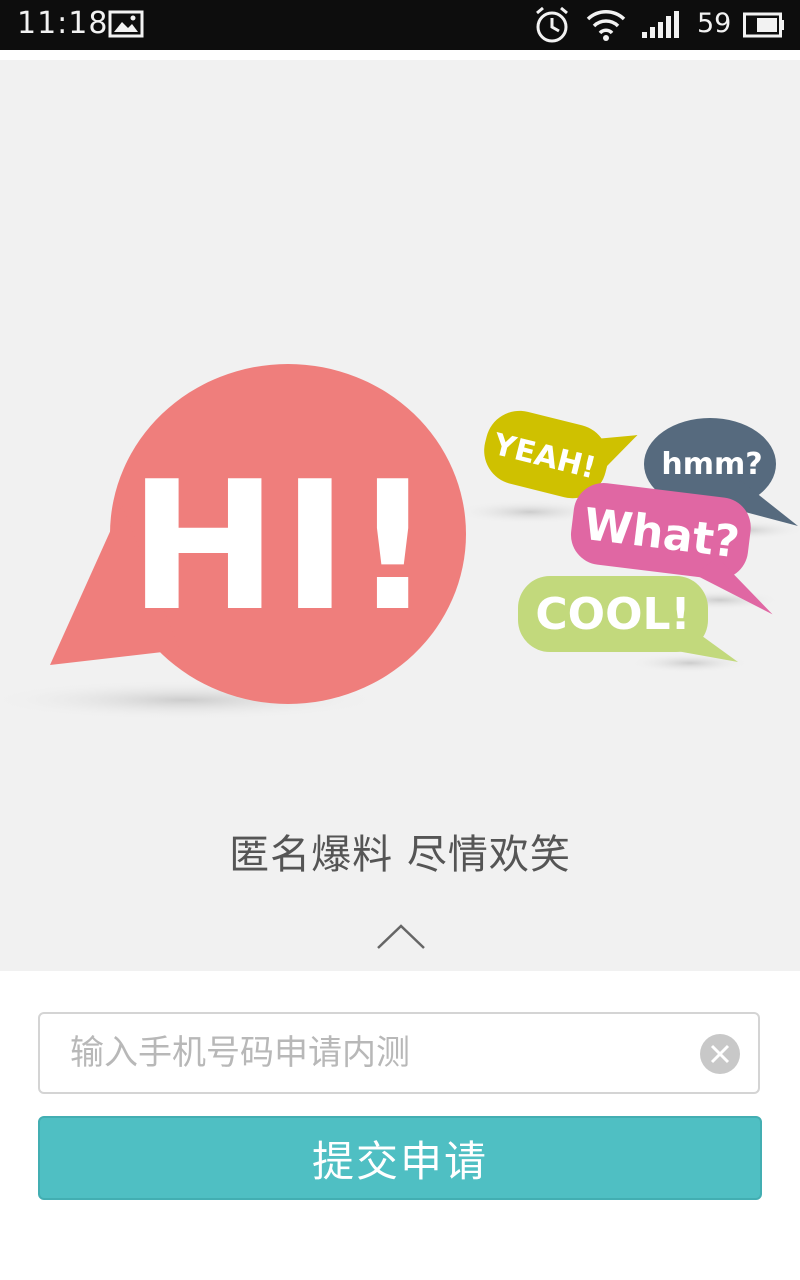 The image size is (800, 1280). I want to click on submit-button: 提交申请, so click(400, 1158).